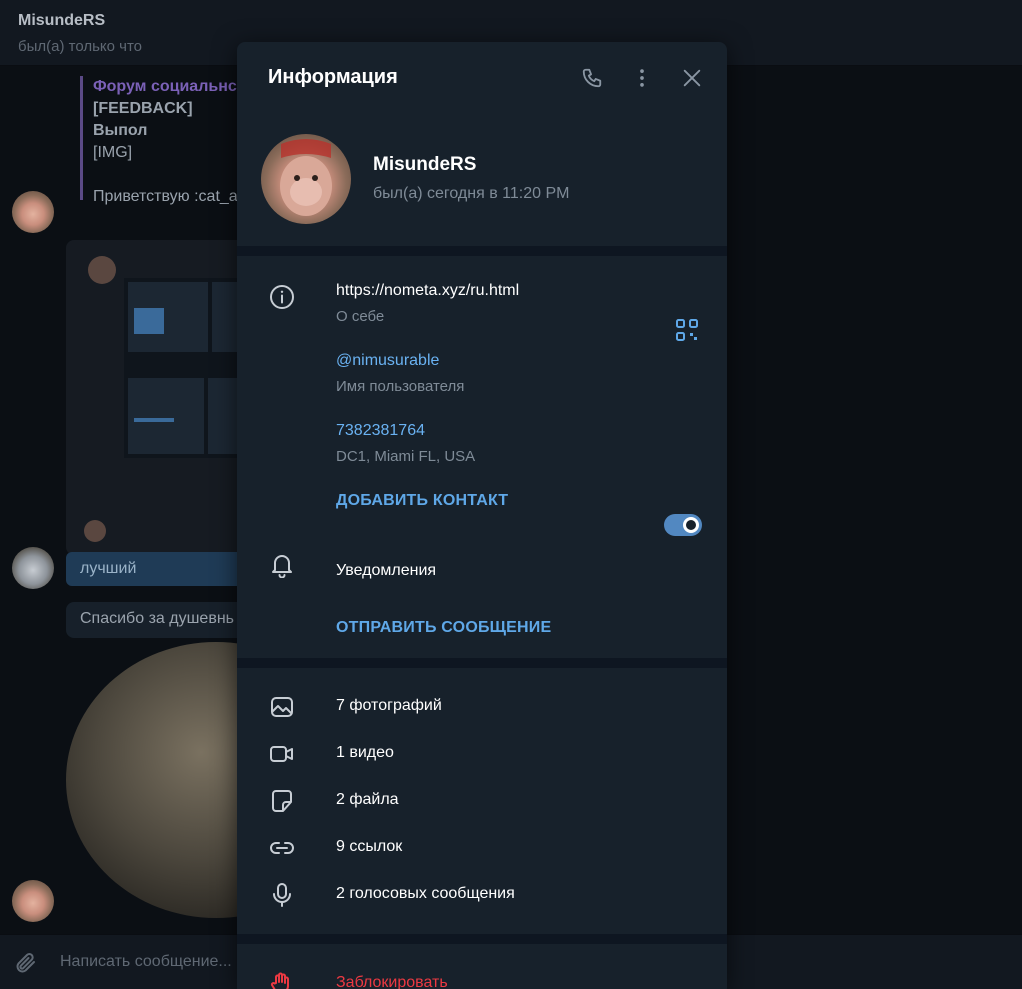 This screenshot has height=989, width=1022. Describe the element at coordinates (380, 431) in the screenshot. I see `phone-value: 7382381764` at that location.